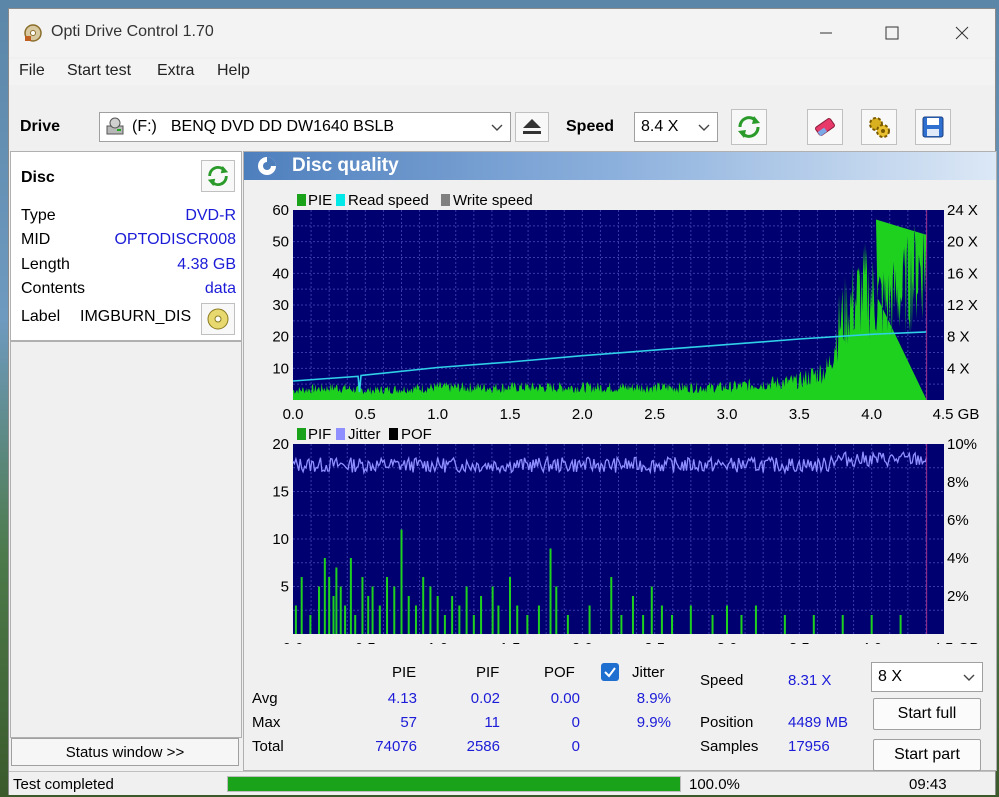 Image resolution: width=999 pixels, height=797 pixels. I want to click on disc-label-label: Label, so click(41, 316).